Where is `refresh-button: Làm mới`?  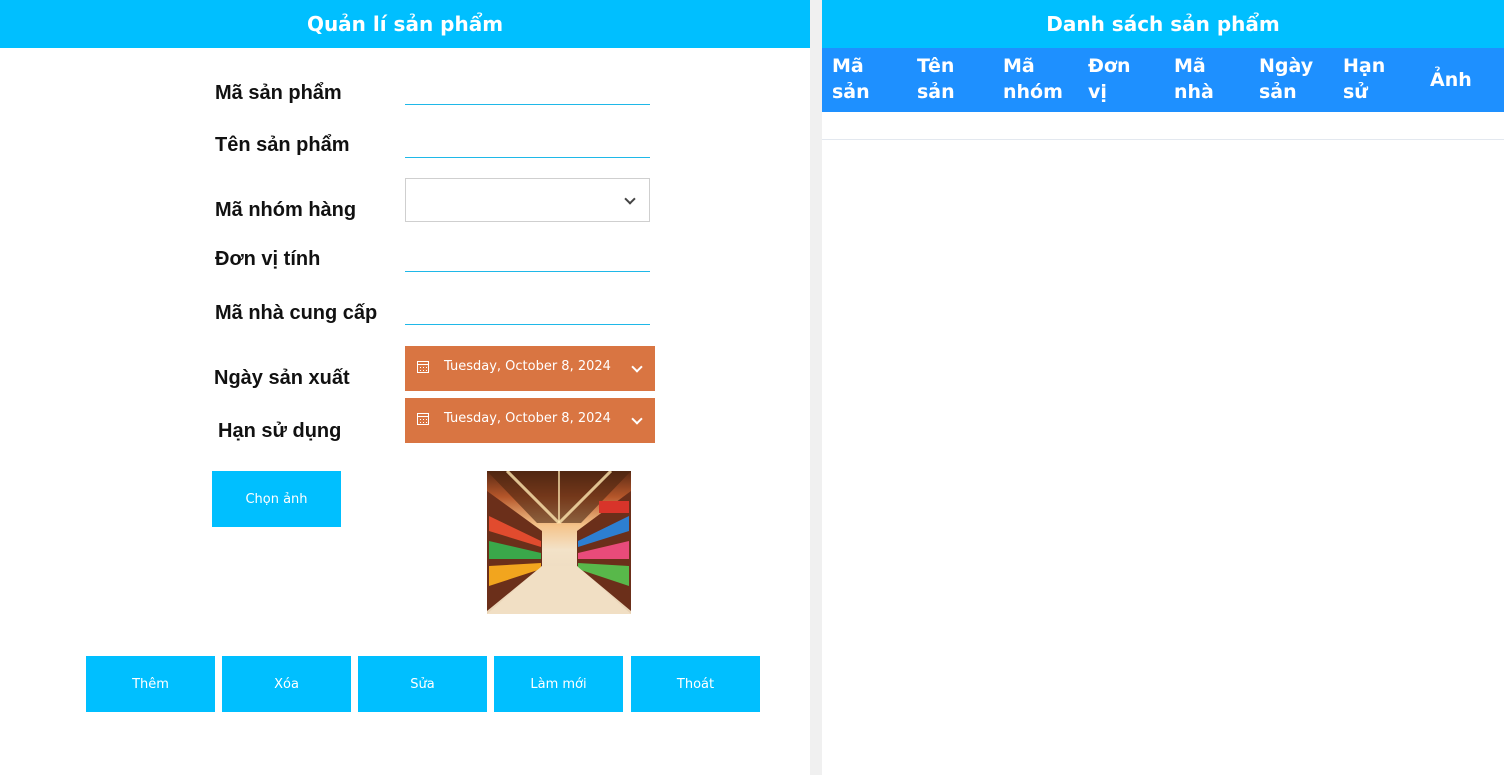 refresh-button: Làm mới is located at coordinates (558, 684).